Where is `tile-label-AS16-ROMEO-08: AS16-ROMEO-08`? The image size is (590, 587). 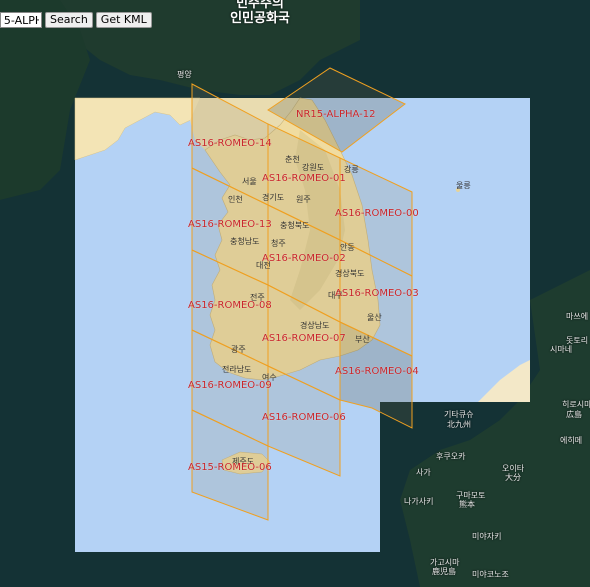 tile-label-AS16-ROMEO-08: AS16-ROMEO-08 is located at coordinates (230, 305).